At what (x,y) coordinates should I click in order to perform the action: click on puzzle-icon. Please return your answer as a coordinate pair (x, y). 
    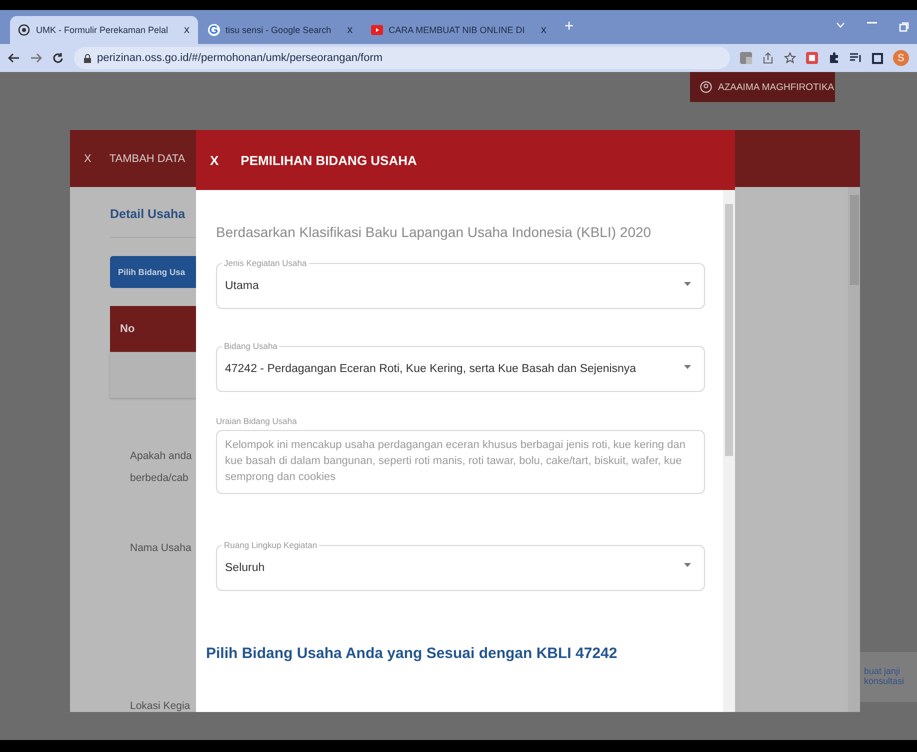
    Looking at the image, I should click on (834, 58).